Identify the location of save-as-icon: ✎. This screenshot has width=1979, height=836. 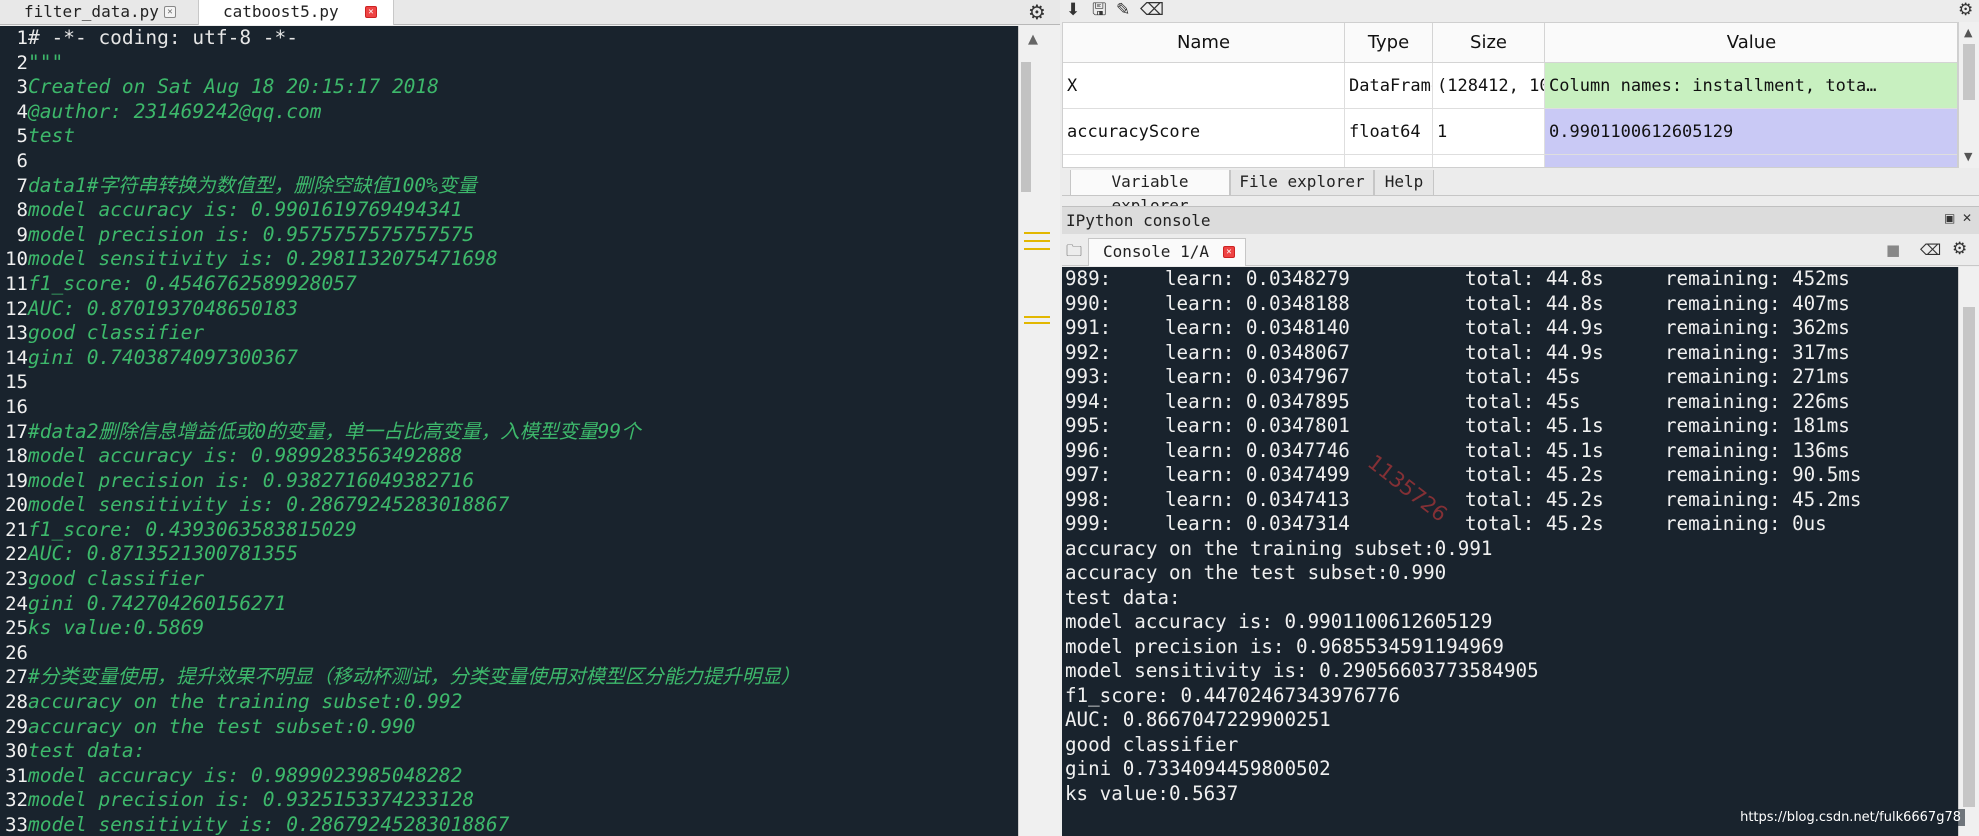
(1123, 10).